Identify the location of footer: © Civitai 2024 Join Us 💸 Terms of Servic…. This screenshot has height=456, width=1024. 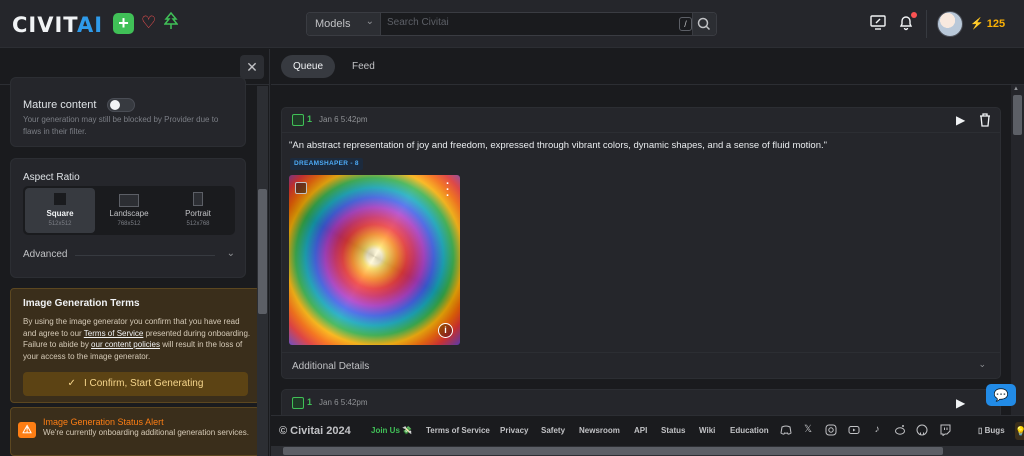
(647, 430).